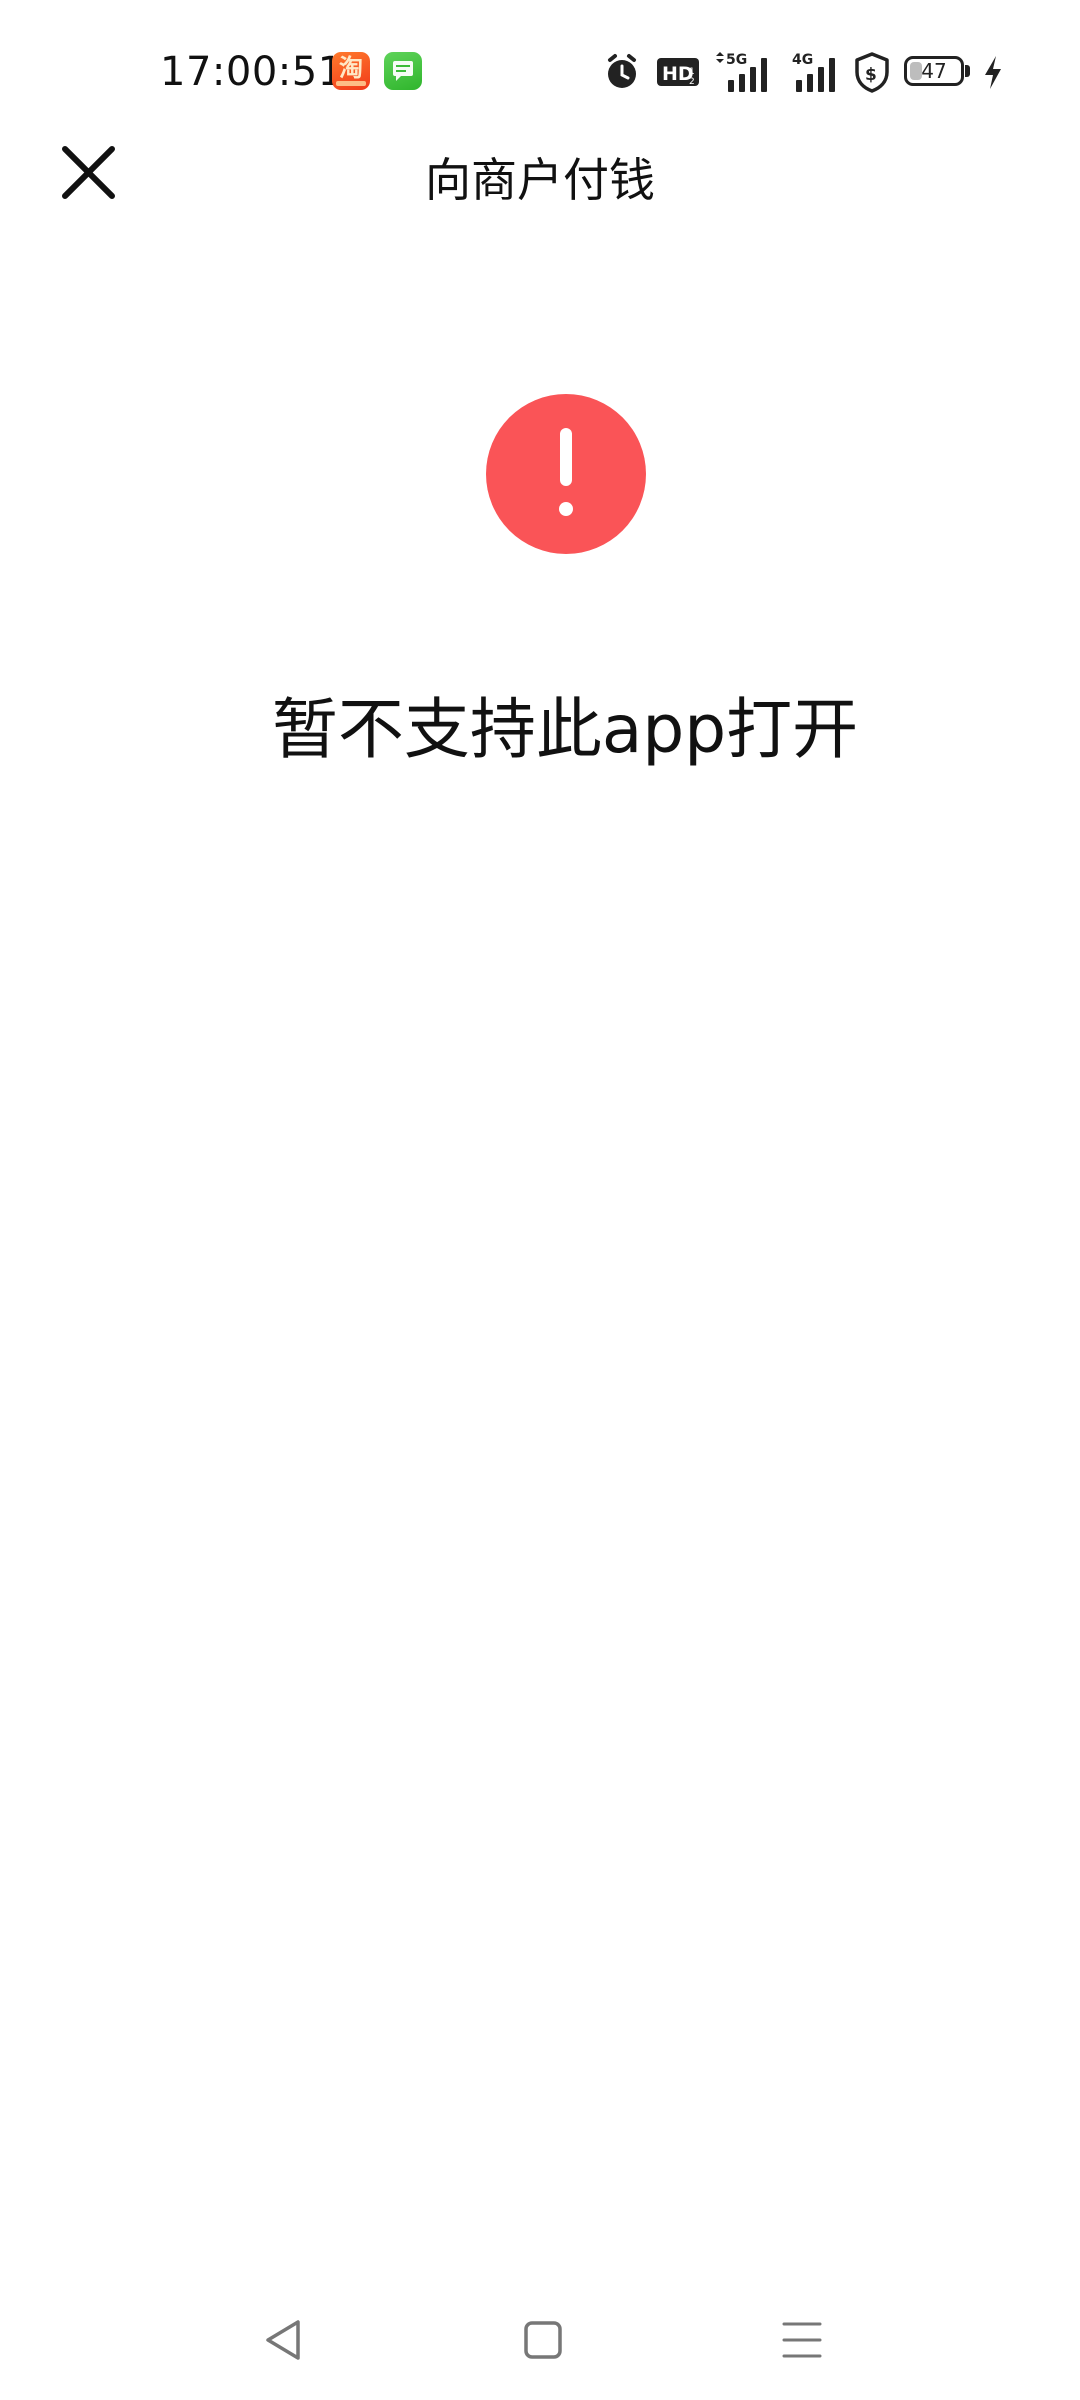 The height and width of the screenshot is (2400, 1080). I want to click on messages-app-icon, so click(403, 71).